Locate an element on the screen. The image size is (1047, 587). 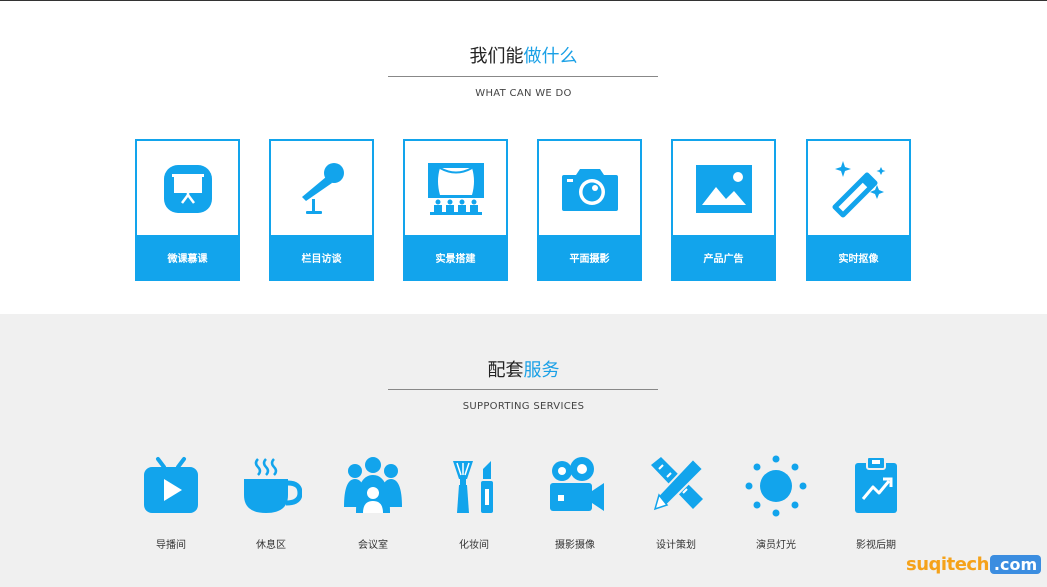
service-label: 设计策划 is located at coordinates (676, 545).